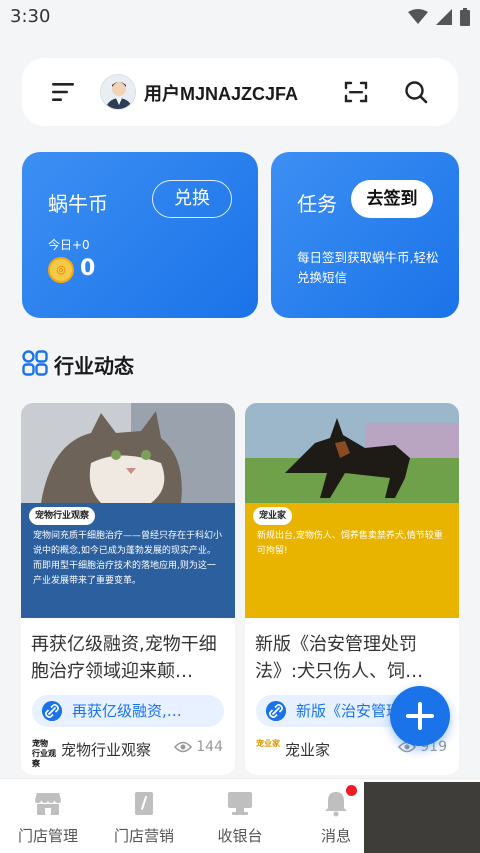 This screenshot has height=853, width=480. Describe the element at coordinates (47, 836) in the screenshot. I see `nav-label: 门店管理` at that location.